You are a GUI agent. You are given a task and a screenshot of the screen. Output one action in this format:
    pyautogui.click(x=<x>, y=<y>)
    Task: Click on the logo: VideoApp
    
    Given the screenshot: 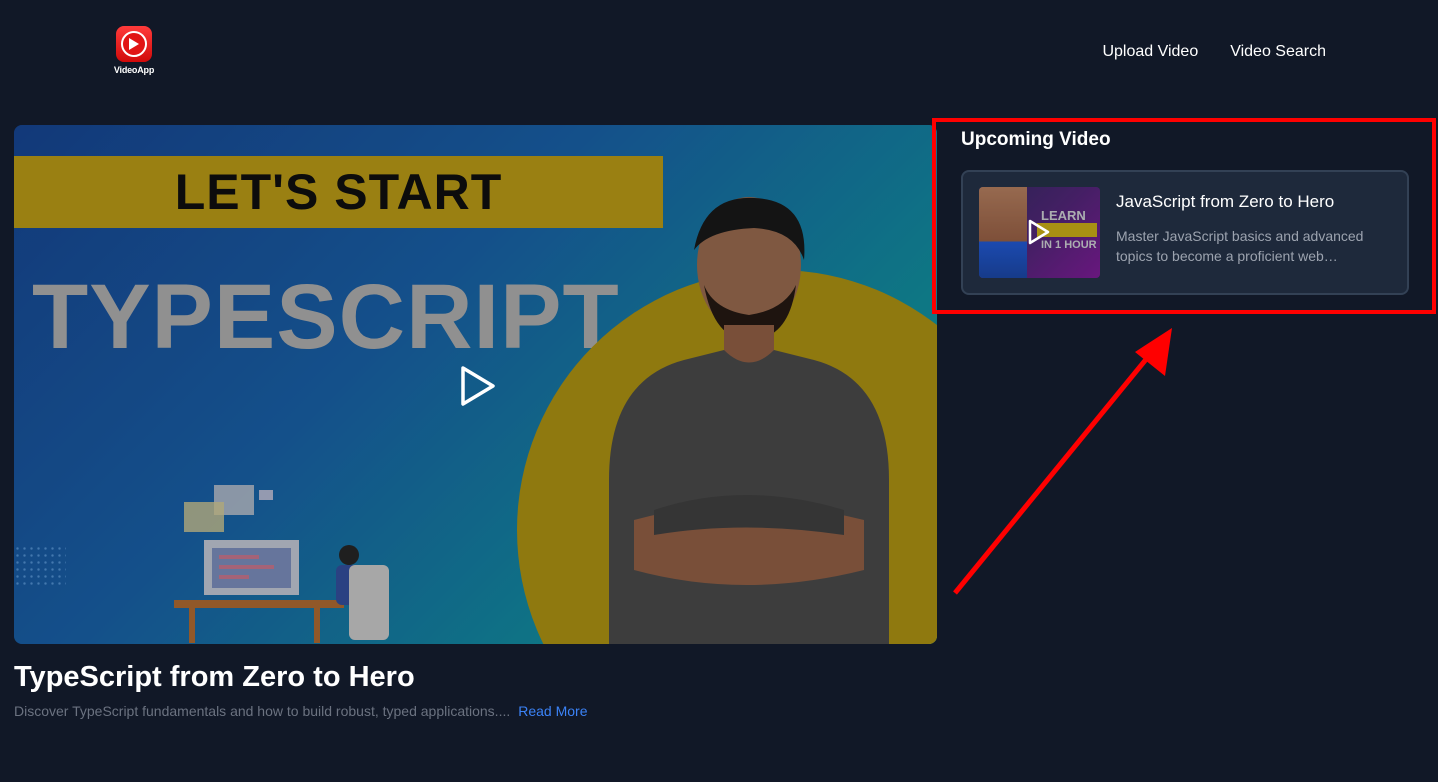 What is the action you would take?
    pyautogui.click(x=134, y=52)
    